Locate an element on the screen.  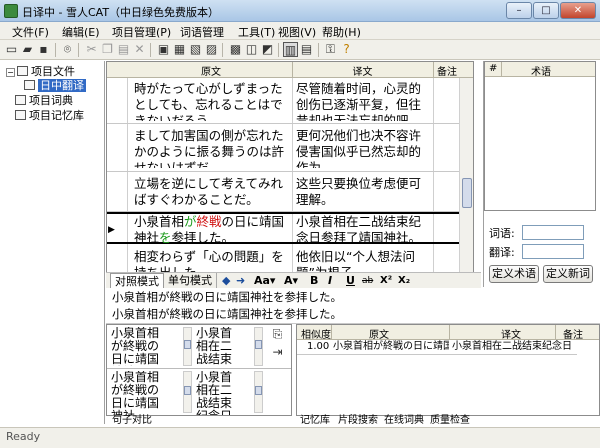
cut-icon: ✂ is located at coordinates (91, 49).